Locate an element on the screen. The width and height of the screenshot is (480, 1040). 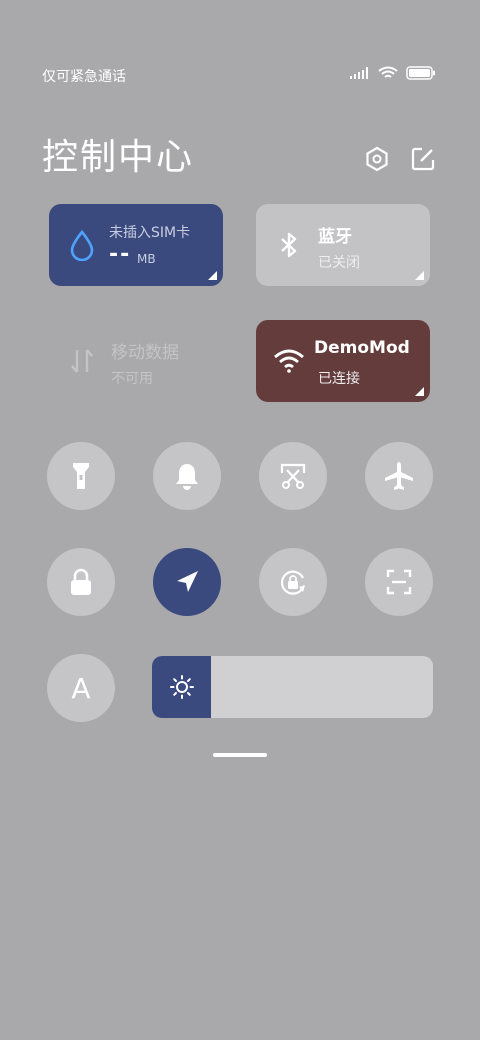
scan-icon is located at coordinates (399, 582).